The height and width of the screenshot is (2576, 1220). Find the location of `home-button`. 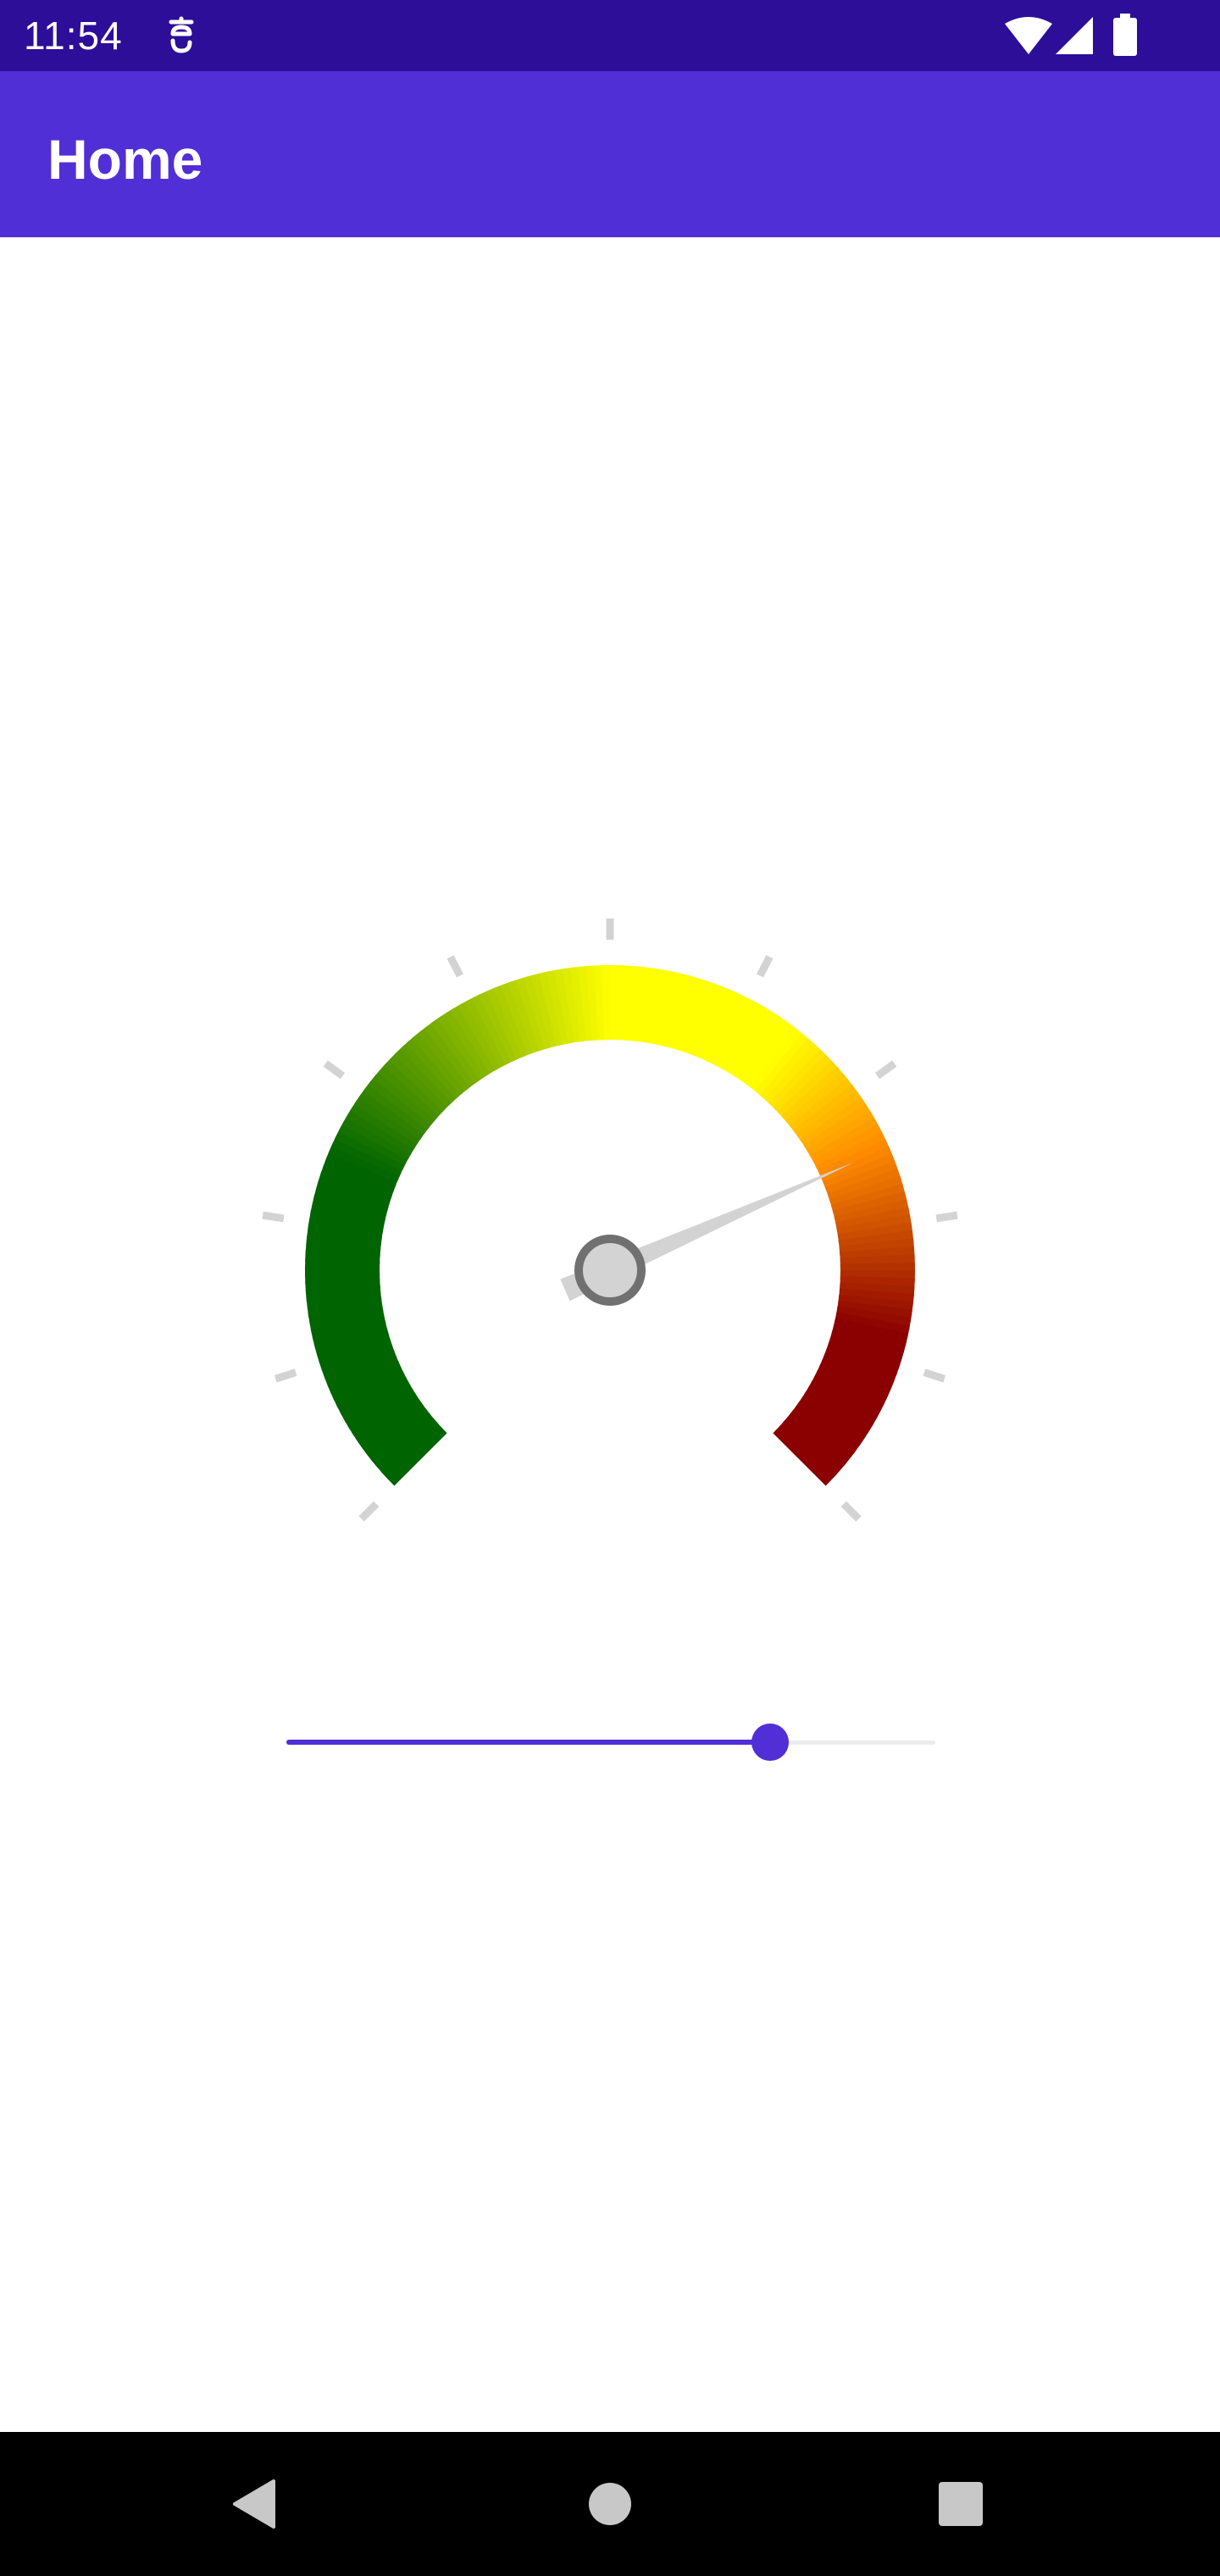

home-button is located at coordinates (610, 2504).